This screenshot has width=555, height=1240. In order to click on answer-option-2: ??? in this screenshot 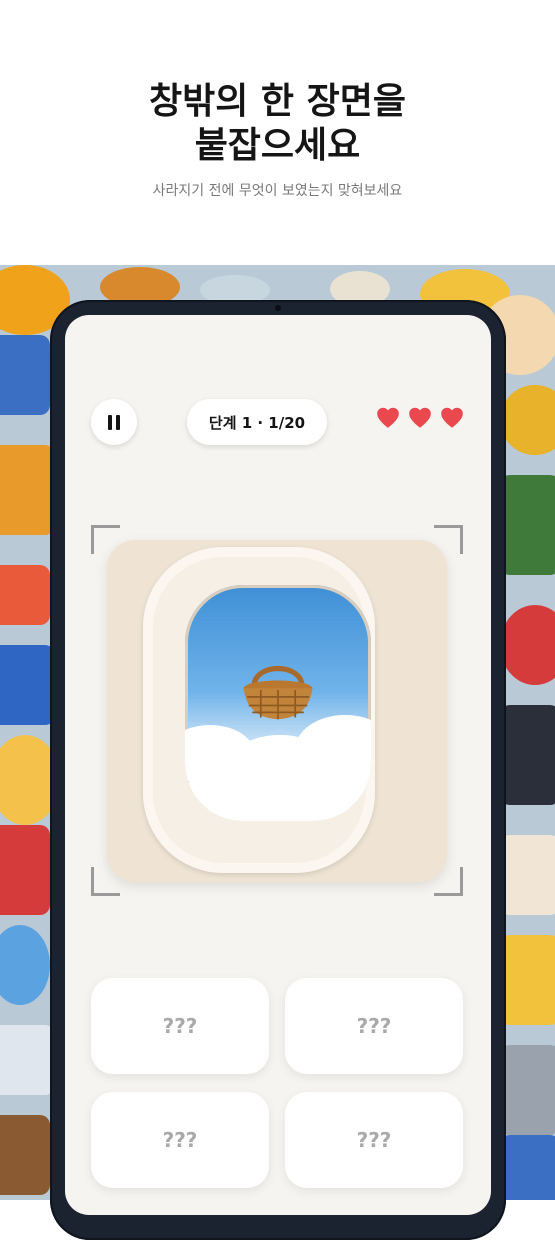, I will do `click(374, 1026)`.